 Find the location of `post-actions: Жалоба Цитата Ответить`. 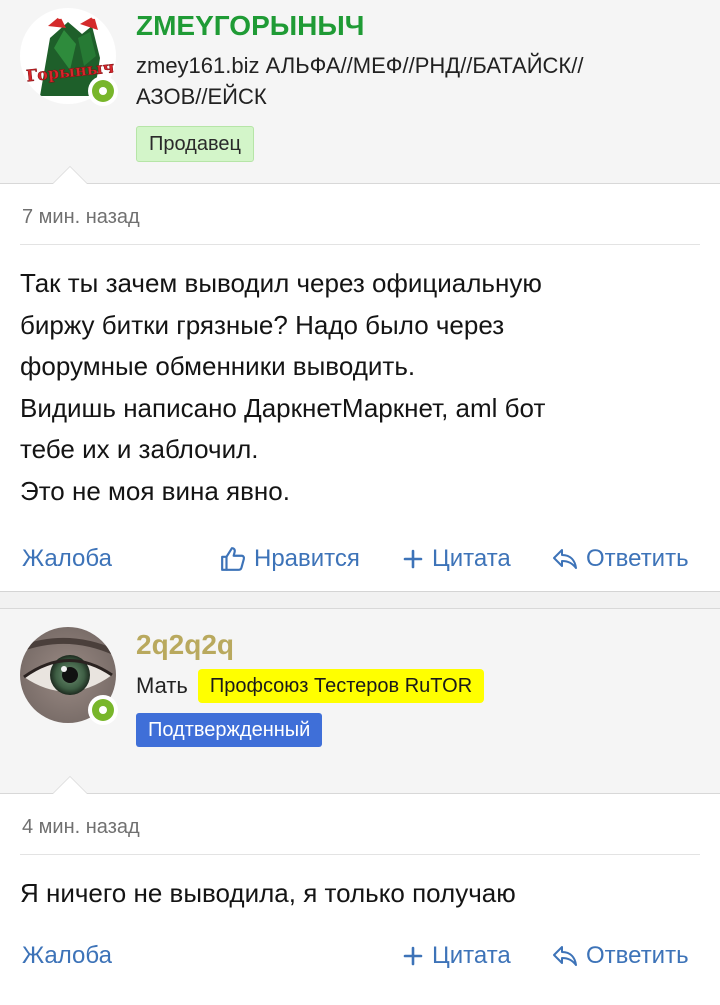

post-actions: Жалоба Цитата Ответить is located at coordinates (360, 962).